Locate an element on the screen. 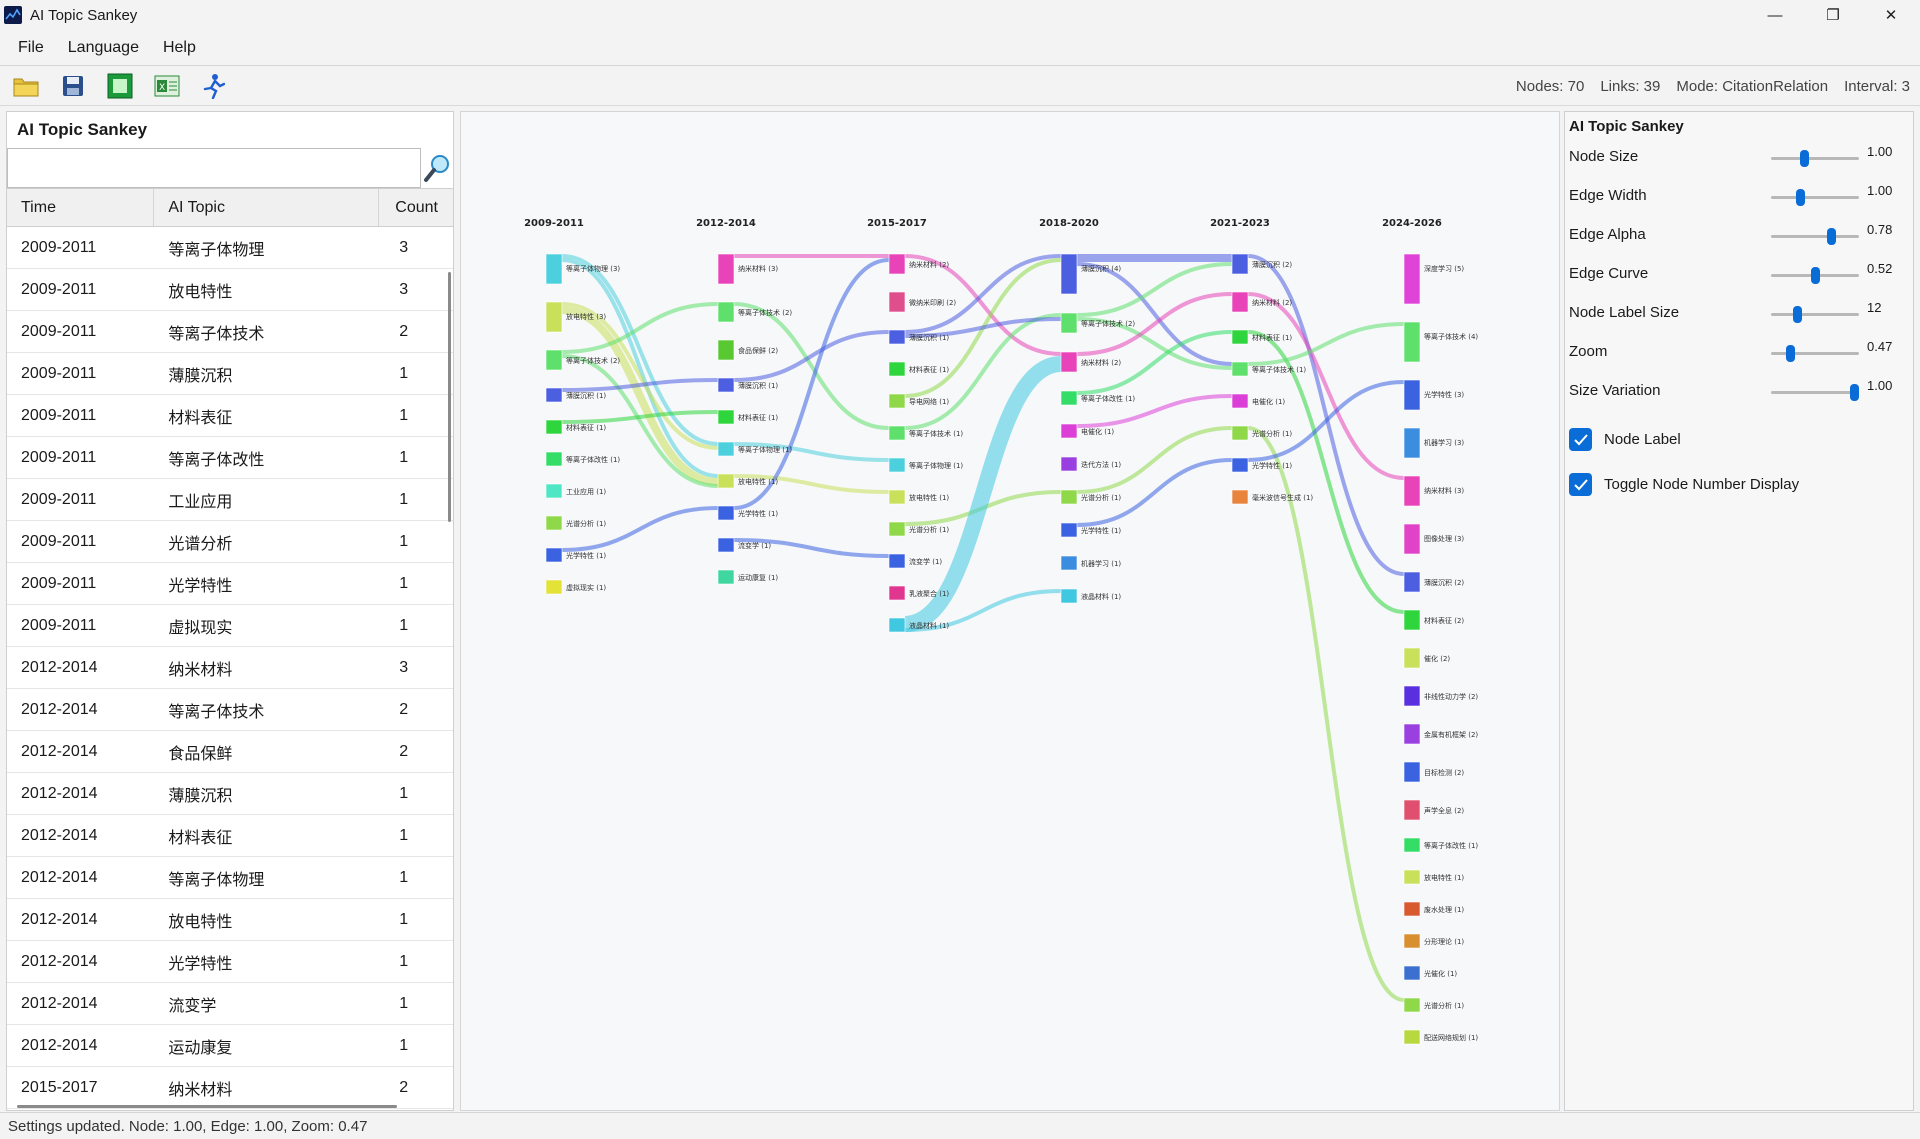 This screenshot has width=1920, height=1139. close-icon: ✕ is located at coordinates (1891, 15).